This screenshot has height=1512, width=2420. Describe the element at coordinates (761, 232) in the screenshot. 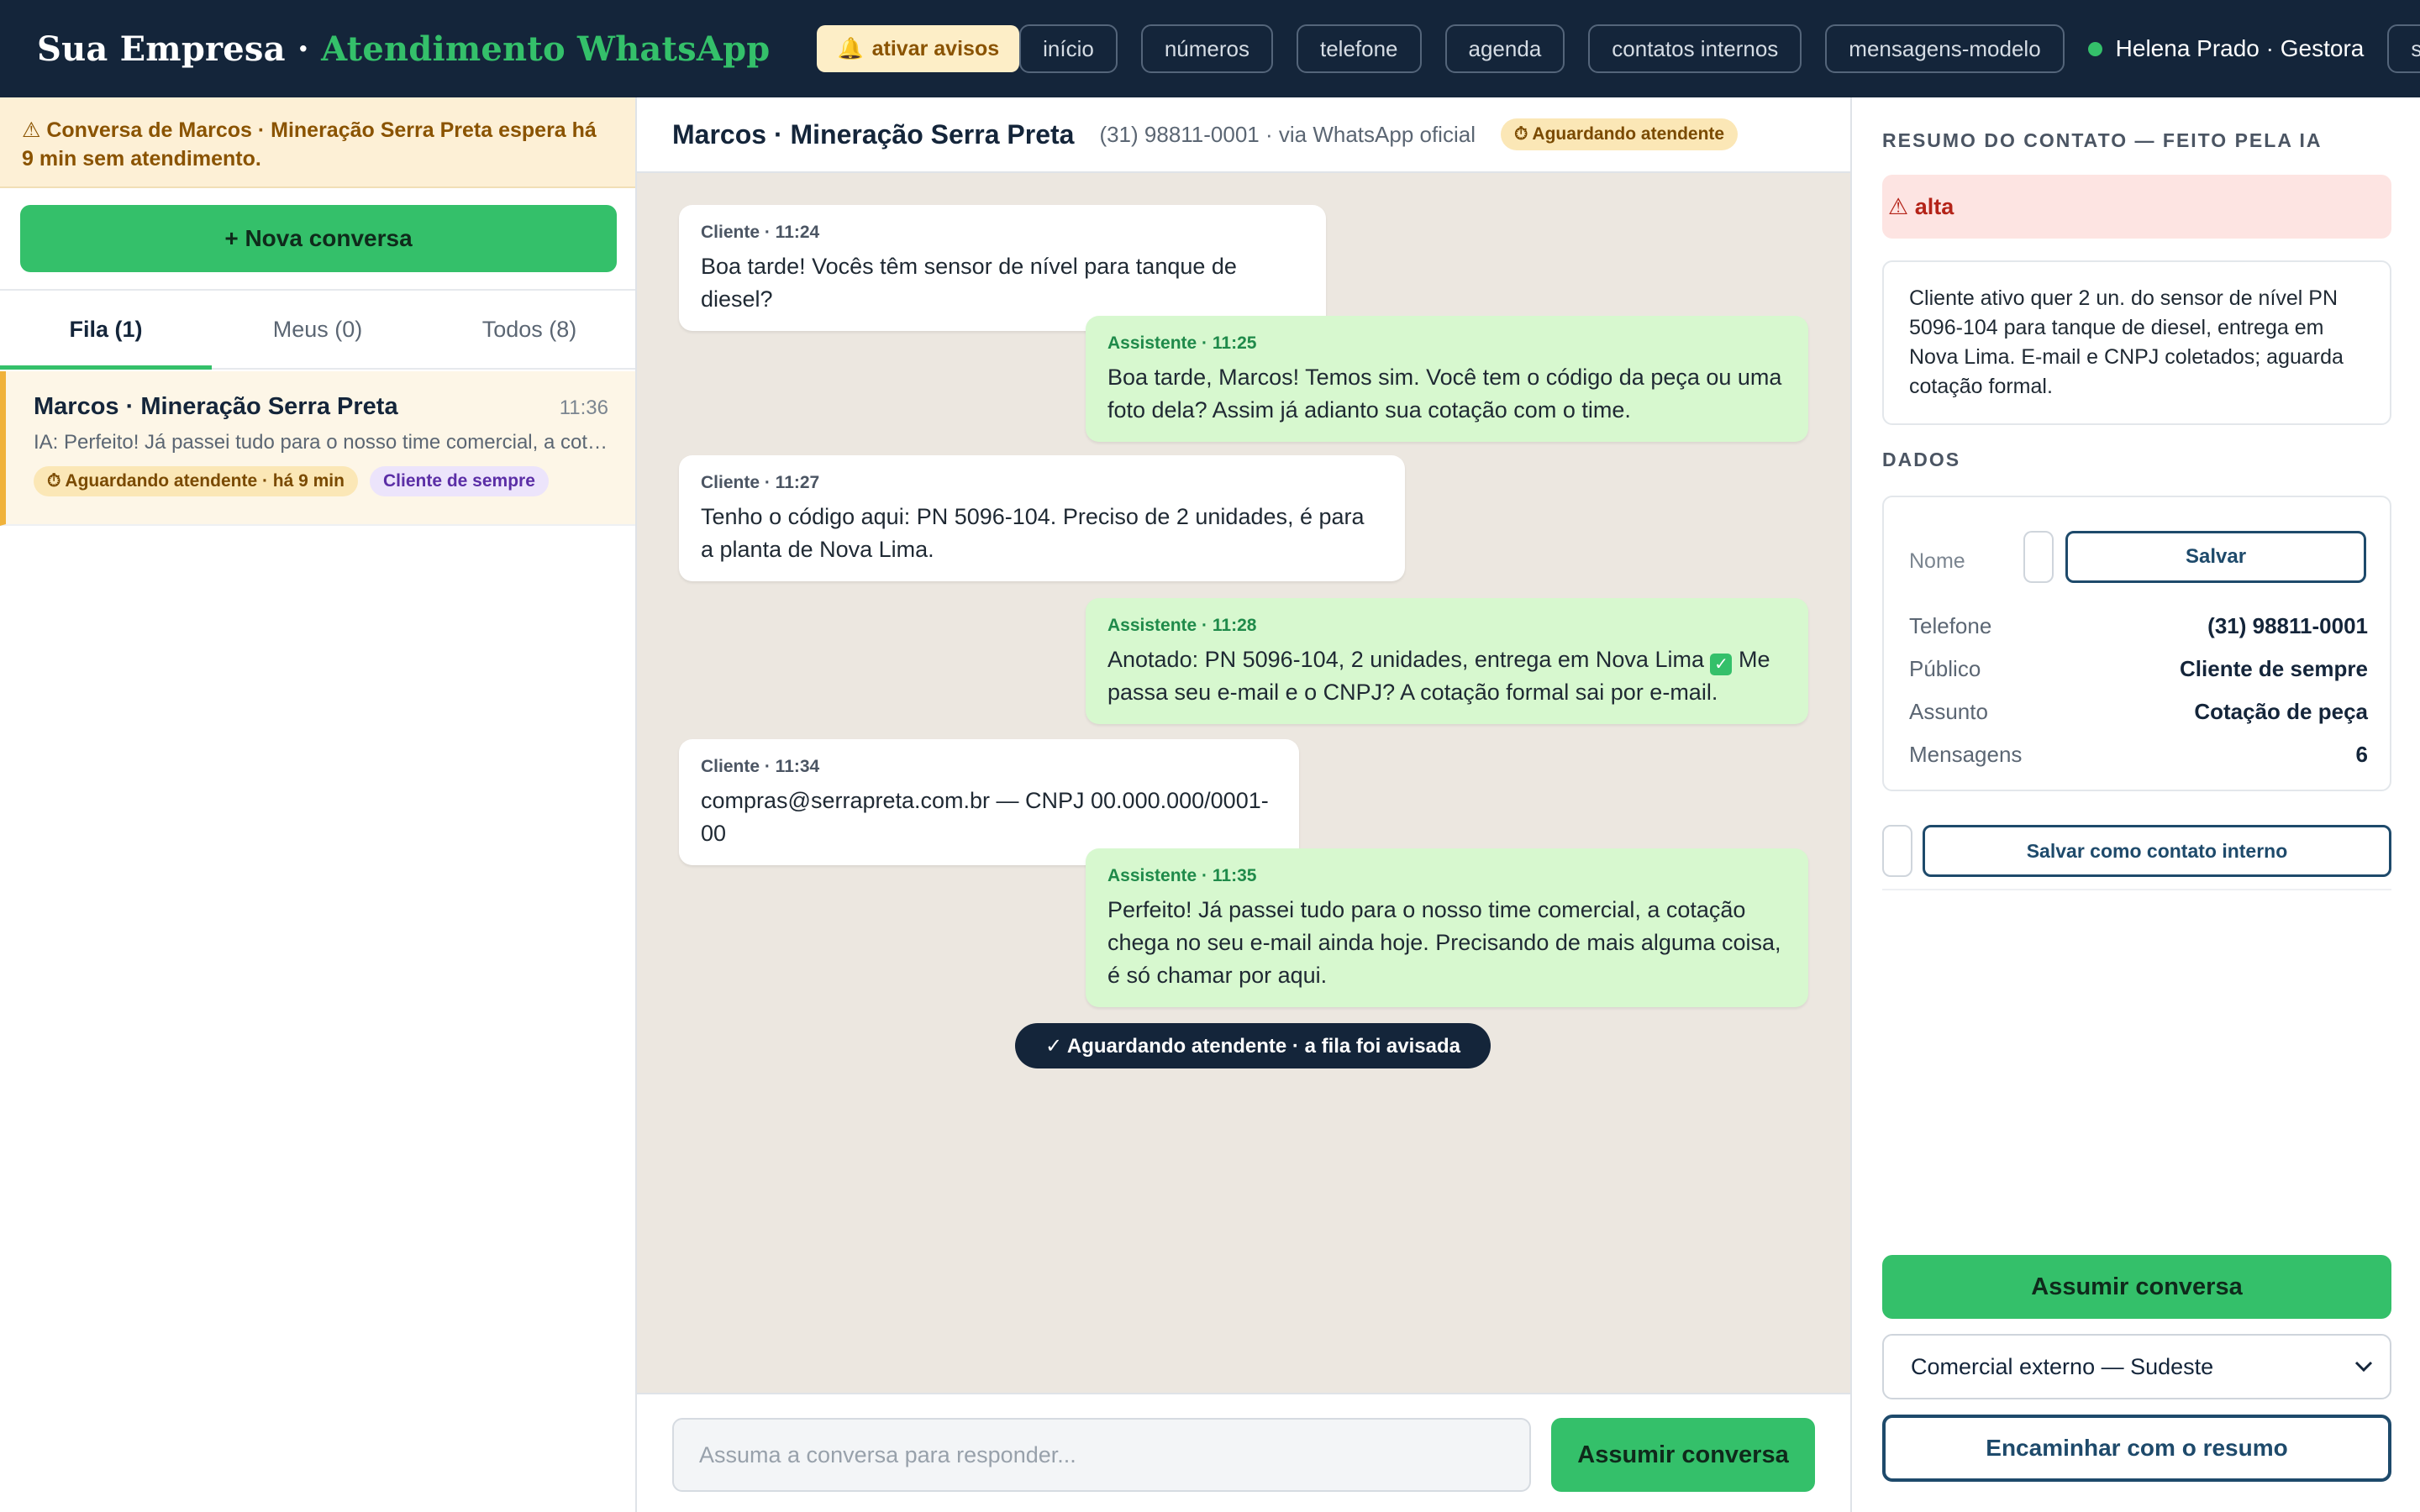

I see `message-meta: Cliente · 11:24` at that location.